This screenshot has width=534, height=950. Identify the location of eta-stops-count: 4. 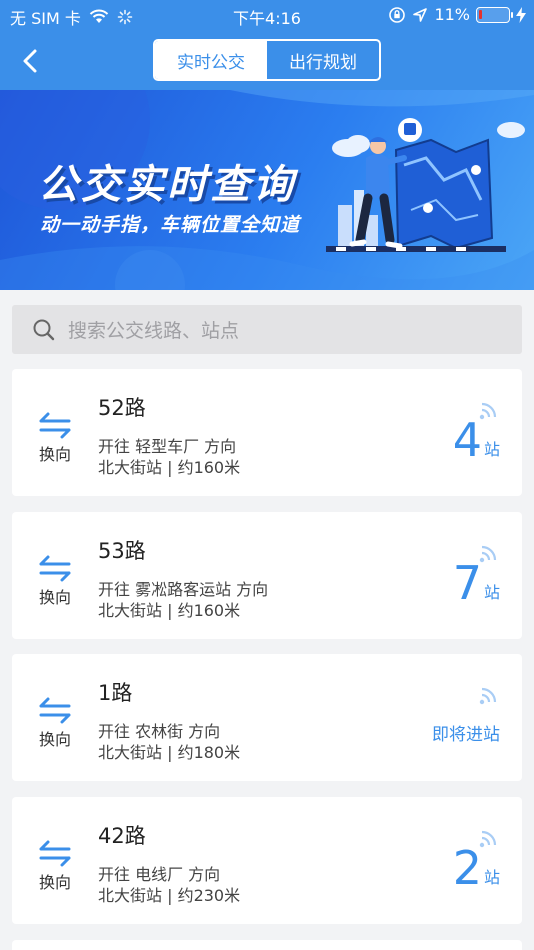
(467, 440).